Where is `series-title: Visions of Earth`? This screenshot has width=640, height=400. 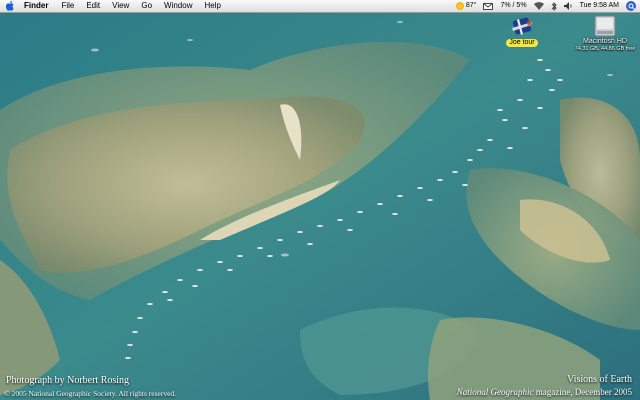 series-title: Visions of Earth is located at coordinates (599, 379).